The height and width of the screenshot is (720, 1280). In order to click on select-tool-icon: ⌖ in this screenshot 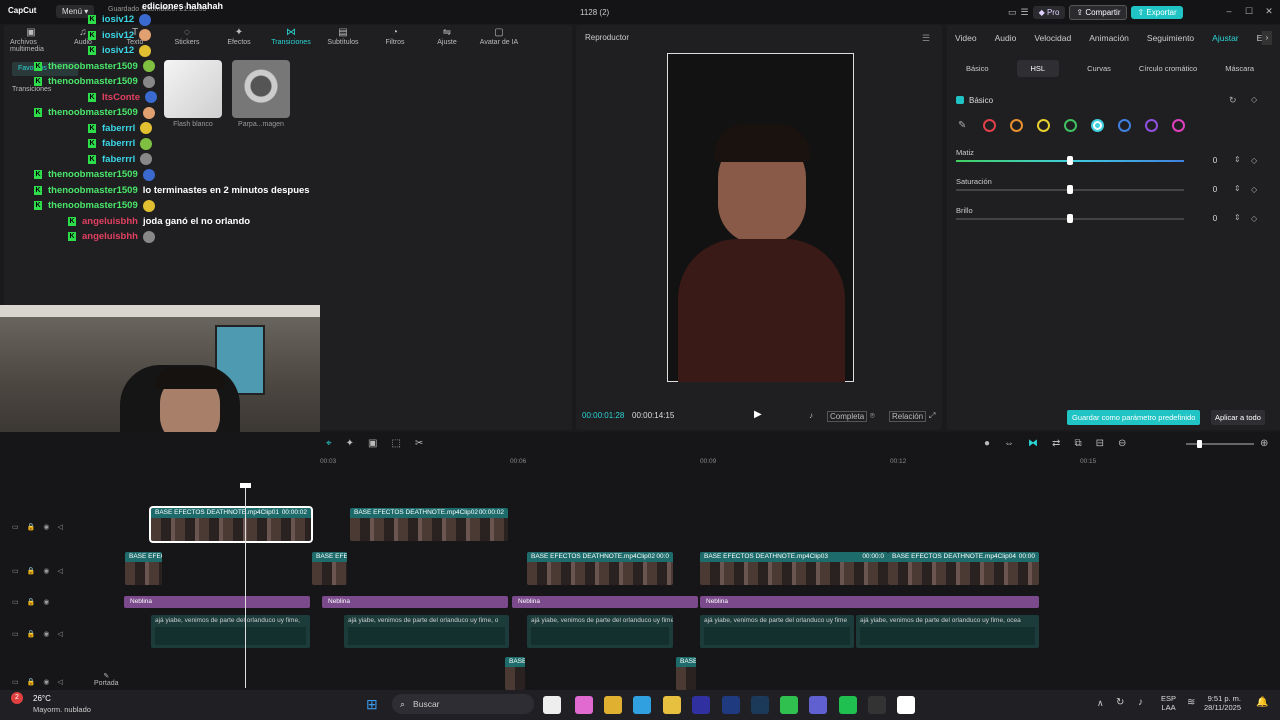, I will do `click(329, 443)`.